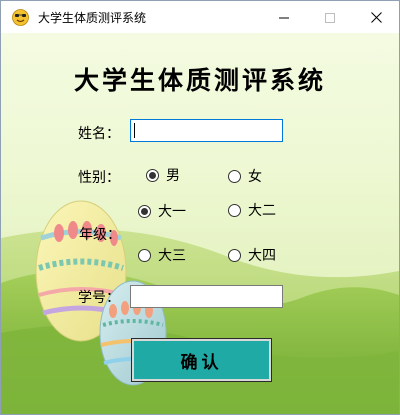 The width and height of the screenshot is (400, 415). What do you see at coordinates (172, 212) in the screenshot?
I see `grade-option-label: 大一` at bounding box center [172, 212].